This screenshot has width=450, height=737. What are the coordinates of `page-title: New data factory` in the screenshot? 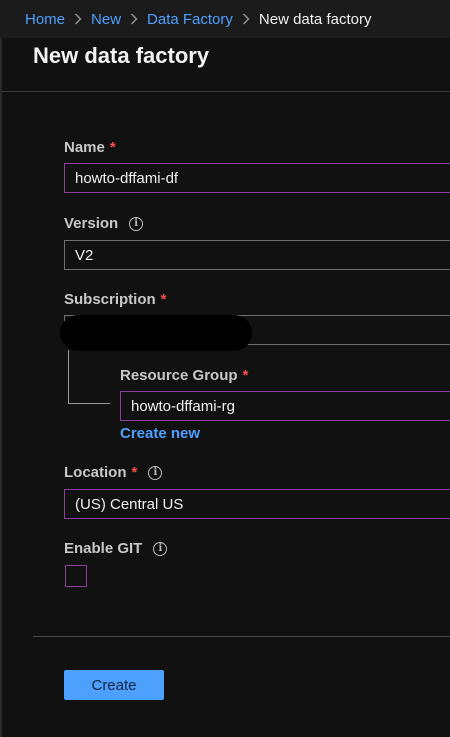 It's located at (121, 55).